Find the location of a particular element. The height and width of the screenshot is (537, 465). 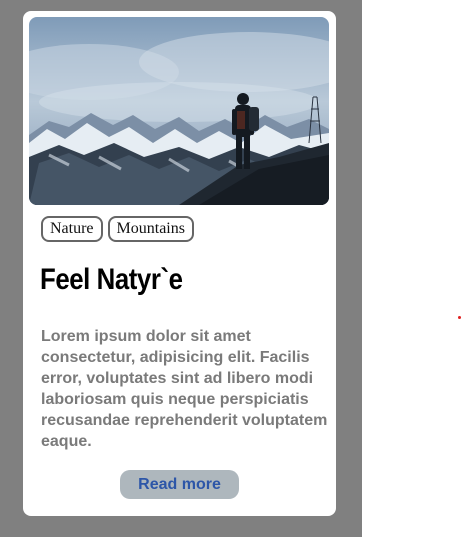

tag-list: Nature Mountains is located at coordinates (117, 229).